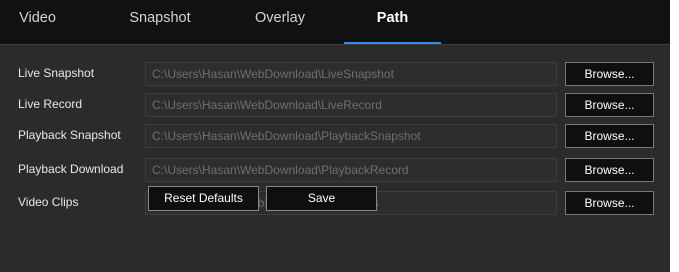 This screenshot has width=679, height=272. I want to click on reset-defaults-button: Reset Defaults, so click(203, 198).